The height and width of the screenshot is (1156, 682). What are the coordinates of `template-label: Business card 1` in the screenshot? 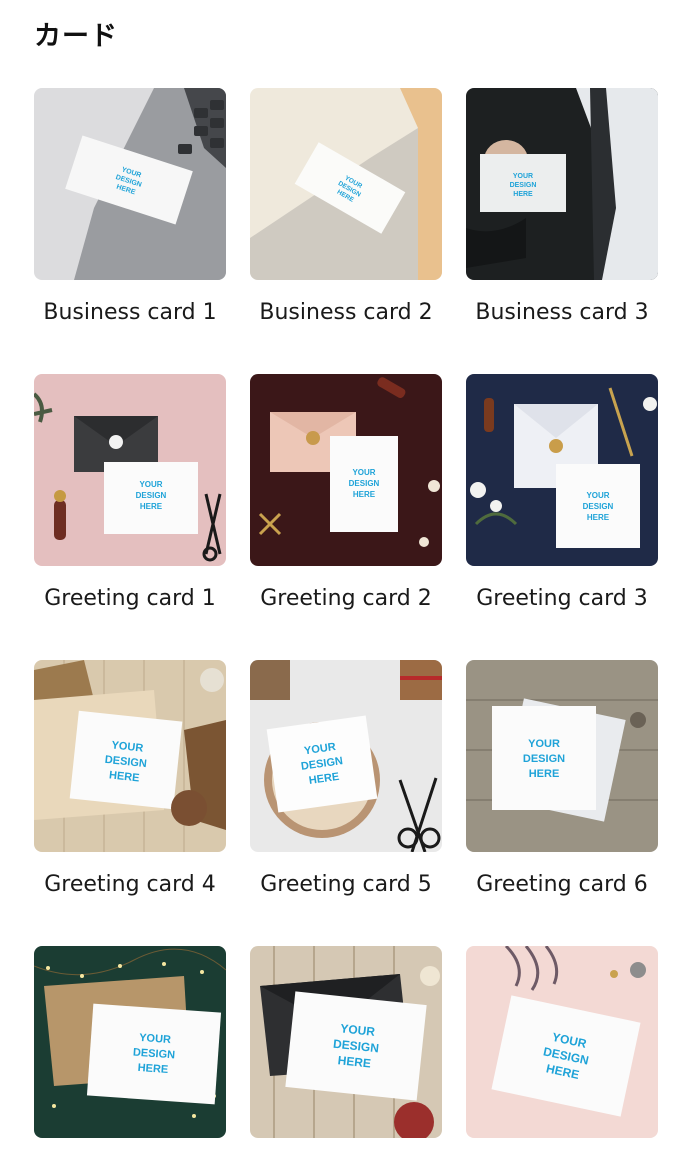 It's located at (130, 312).